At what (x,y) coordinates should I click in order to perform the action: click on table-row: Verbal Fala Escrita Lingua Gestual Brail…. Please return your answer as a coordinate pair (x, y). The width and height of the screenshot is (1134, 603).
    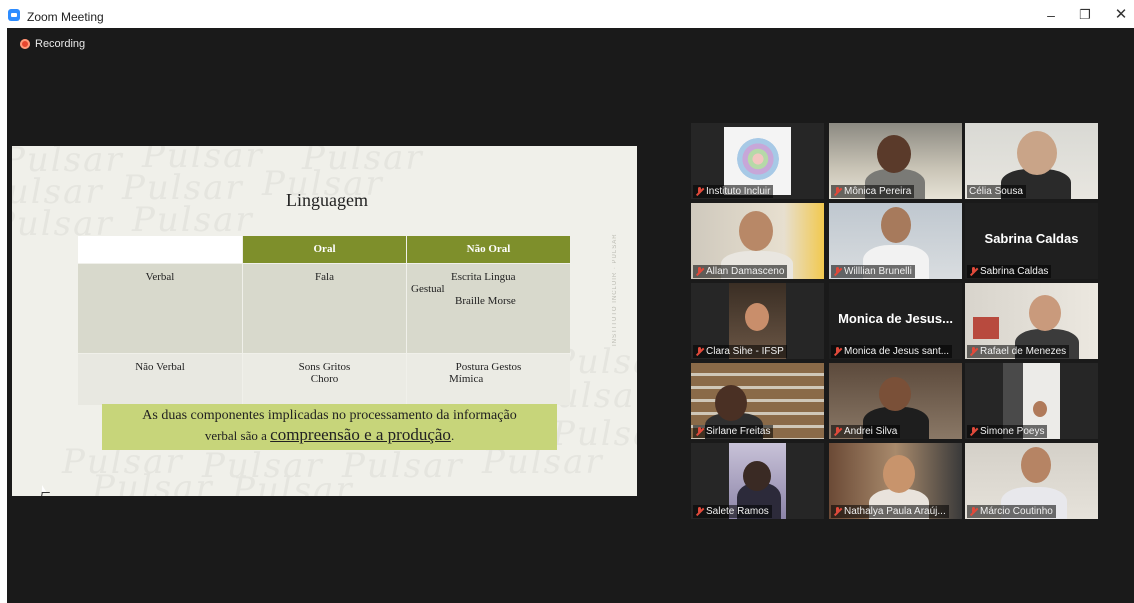
    Looking at the image, I should click on (324, 308).